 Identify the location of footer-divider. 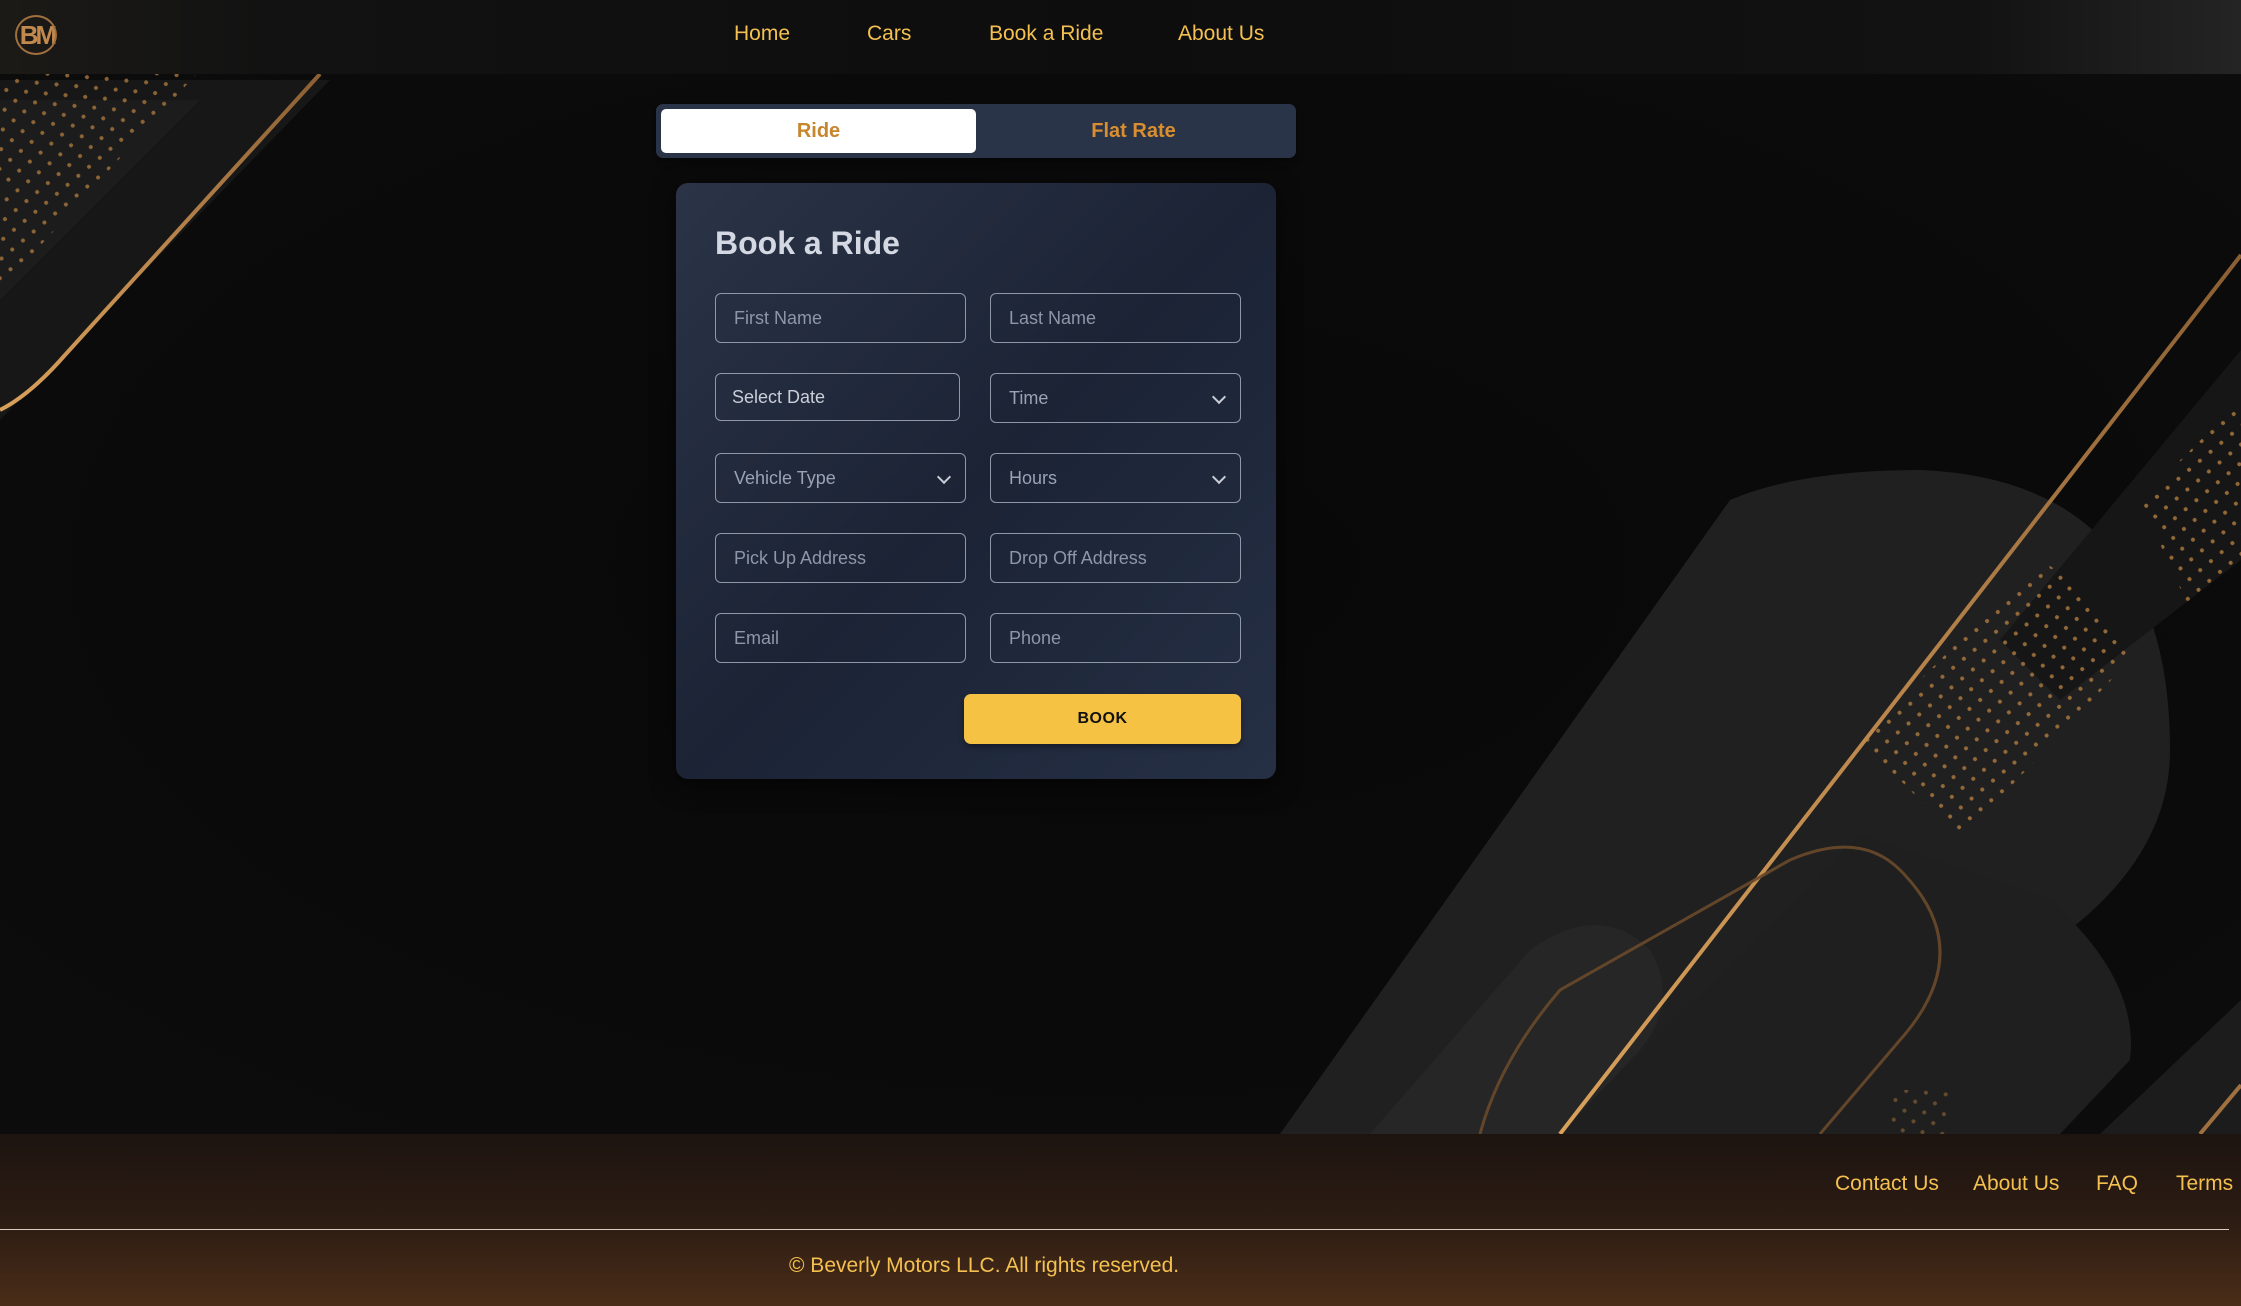
(1114, 1229).